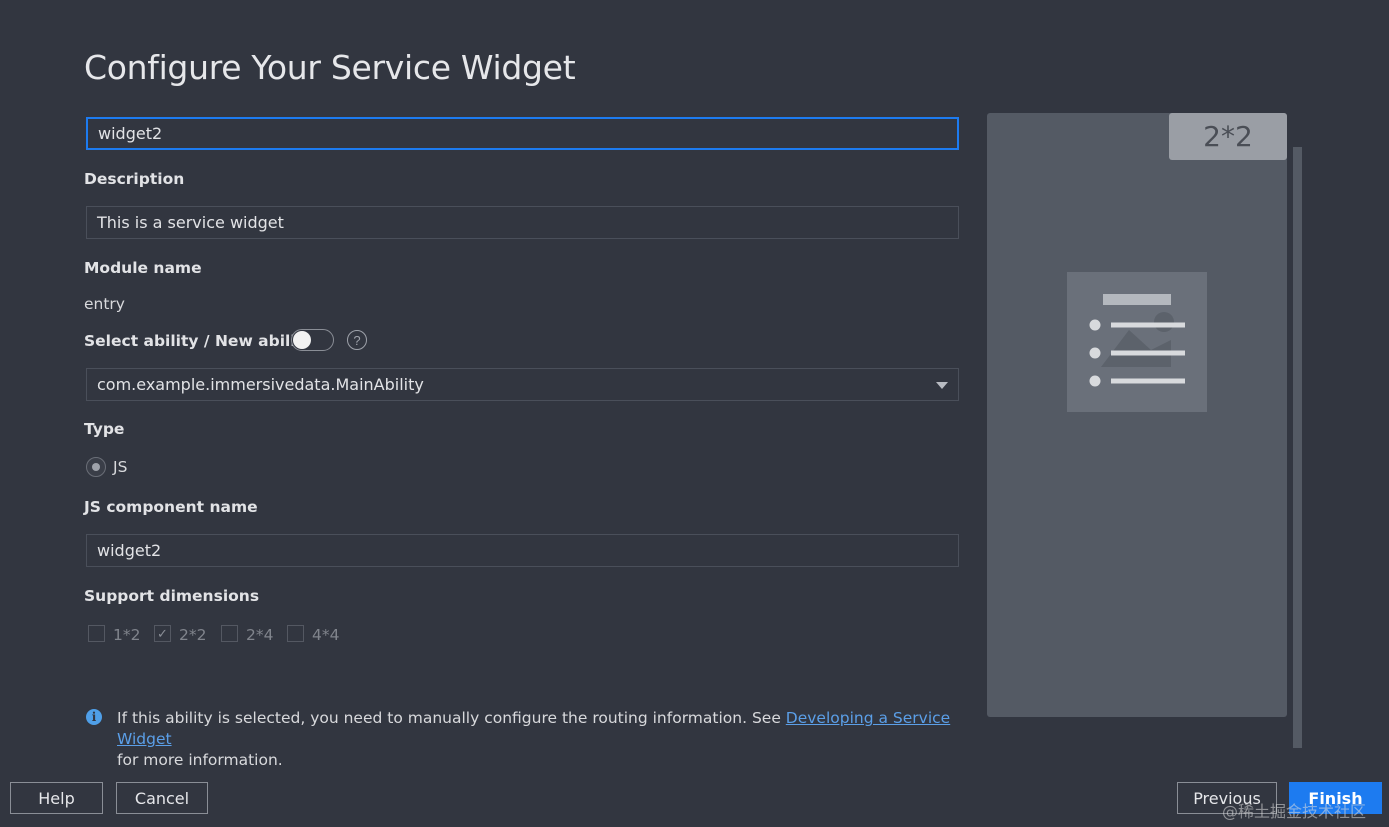 The width and height of the screenshot is (1389, 827). Describe the element at coordinates (260, 384) in the screenshot. I see `ability-select-value: com.example.immersivedata.MainAbility` at that location.